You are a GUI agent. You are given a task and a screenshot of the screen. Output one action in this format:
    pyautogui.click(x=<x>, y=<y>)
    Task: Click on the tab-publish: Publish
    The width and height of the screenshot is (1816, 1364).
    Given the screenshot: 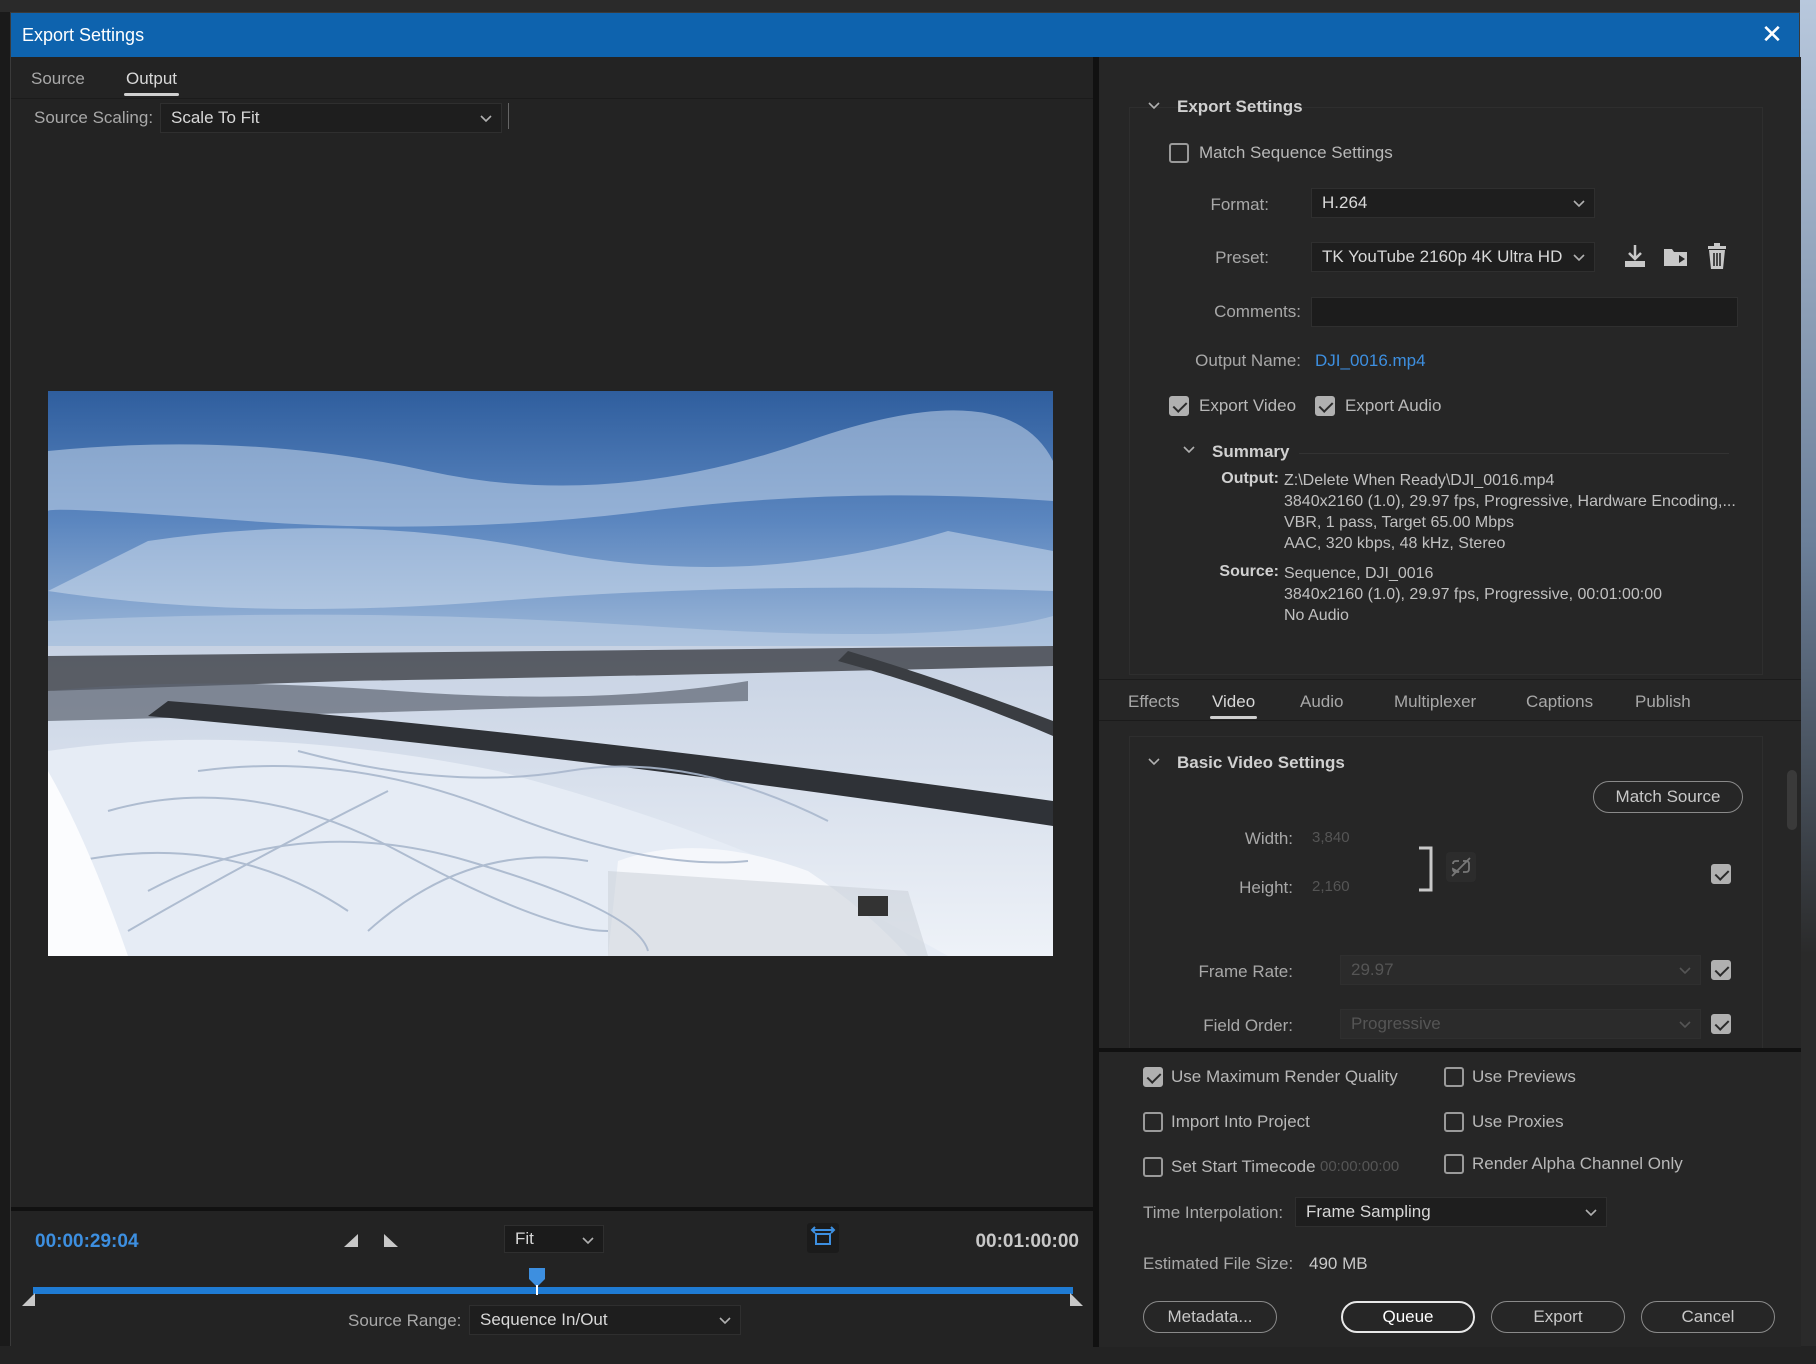 What is the action you would take?
    pyautogui.click(x=1663, y=702)
    